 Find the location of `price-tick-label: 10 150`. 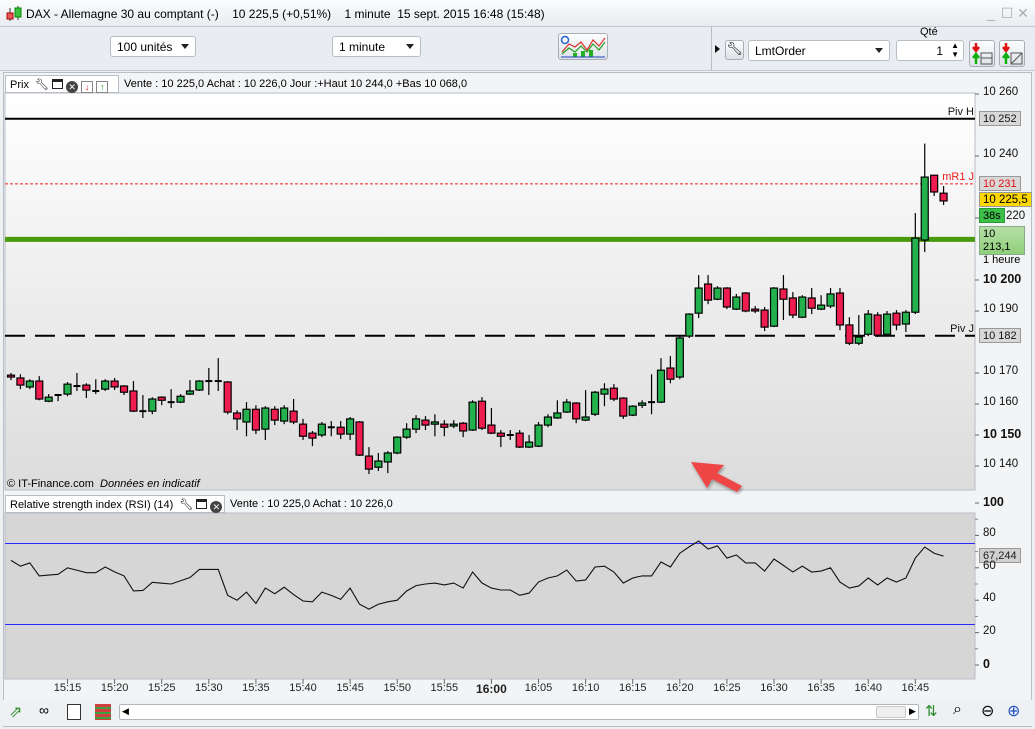

price-tick-label: 10 150 is located at coordinates (1002, 434).